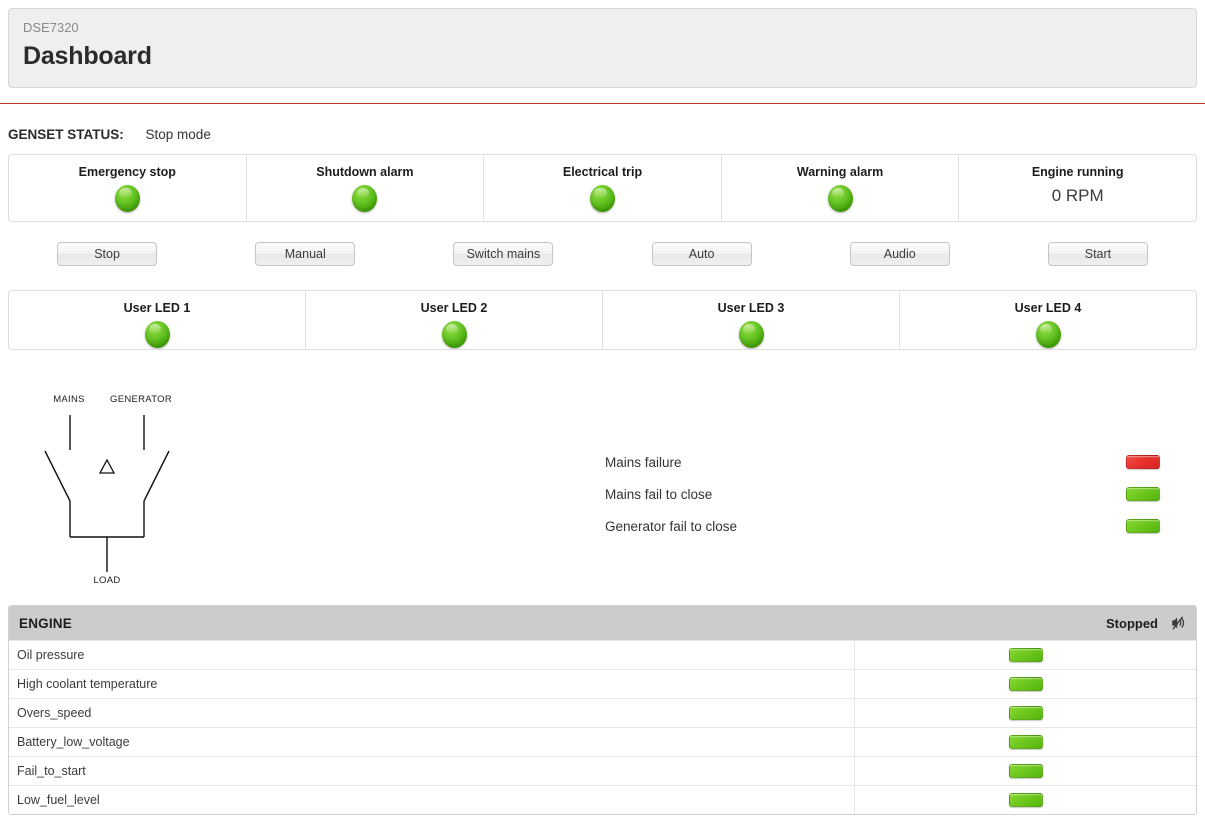  Describe the element at coordinates (1143, 493) in the screenshot. I see `mains-fail-to-close-led-icon` at that location.